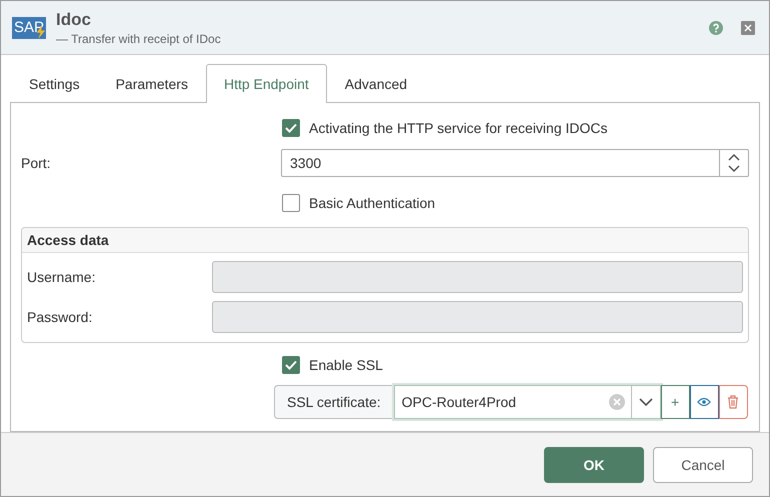 This screenshot has height=497, width=770. What do you see at coordinates (54, 83) in the screenshot?
I see `tab: Settings` at bounding box center [54, 83].